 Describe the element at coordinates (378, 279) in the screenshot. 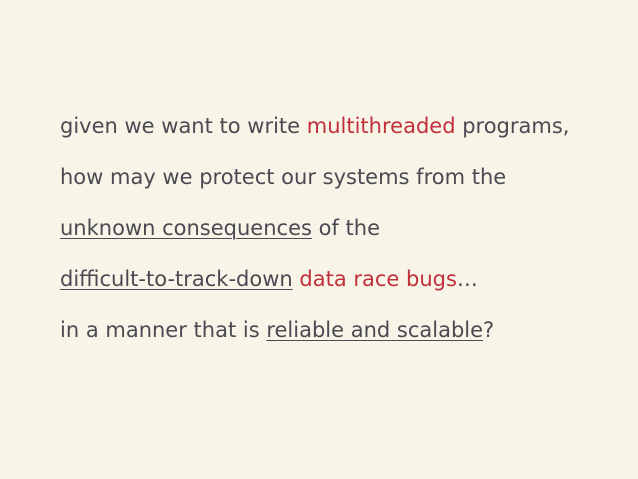

I see `highlight-data-race-bugs: data race bugs` at that location.